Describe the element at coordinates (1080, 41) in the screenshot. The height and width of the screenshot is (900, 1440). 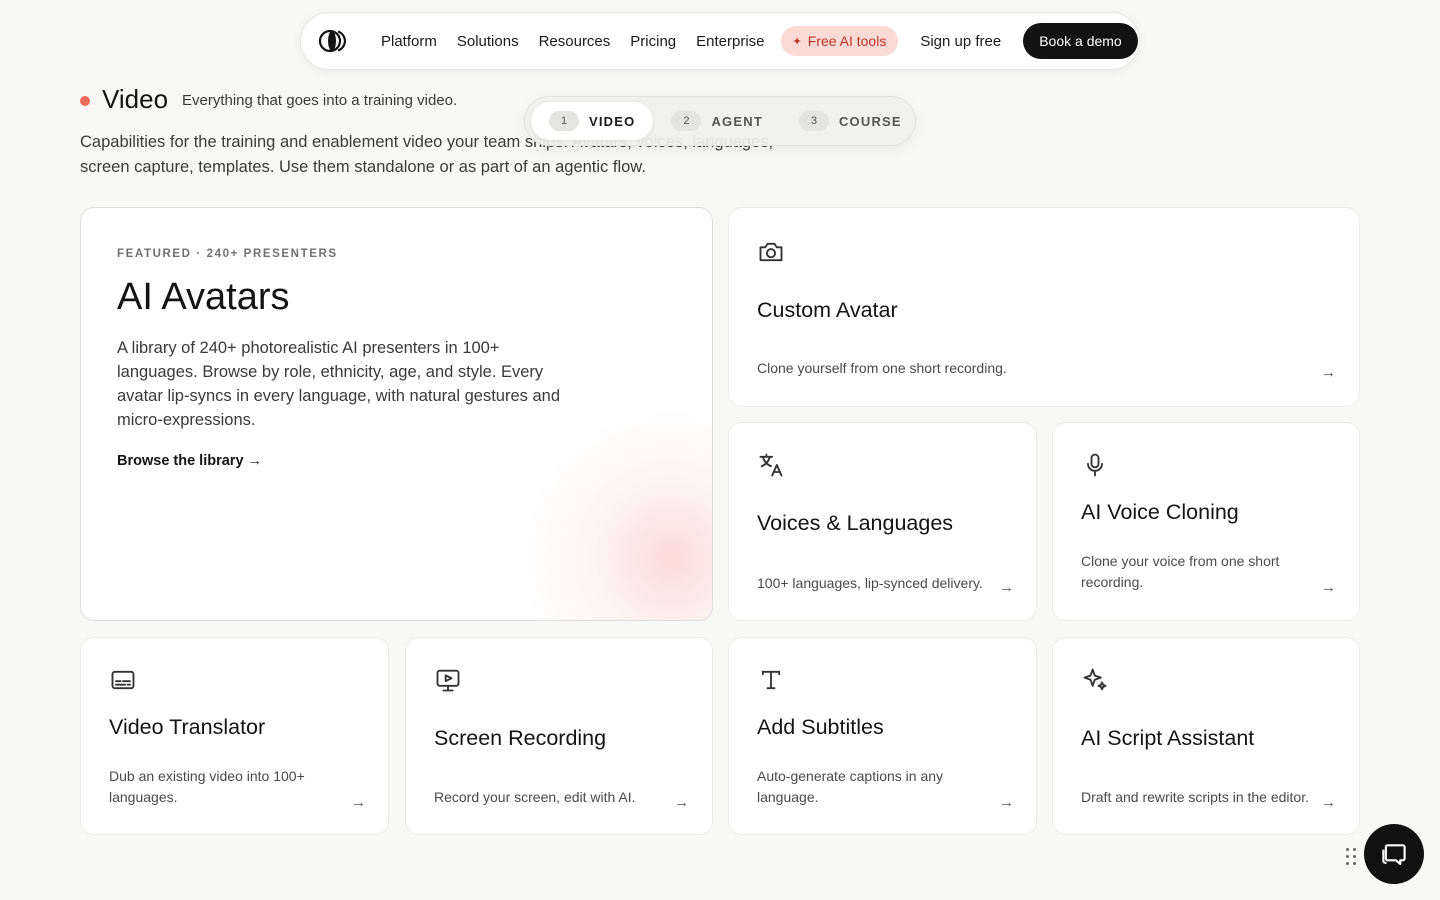
I see `book-demo-button: Book a demo` at that location.